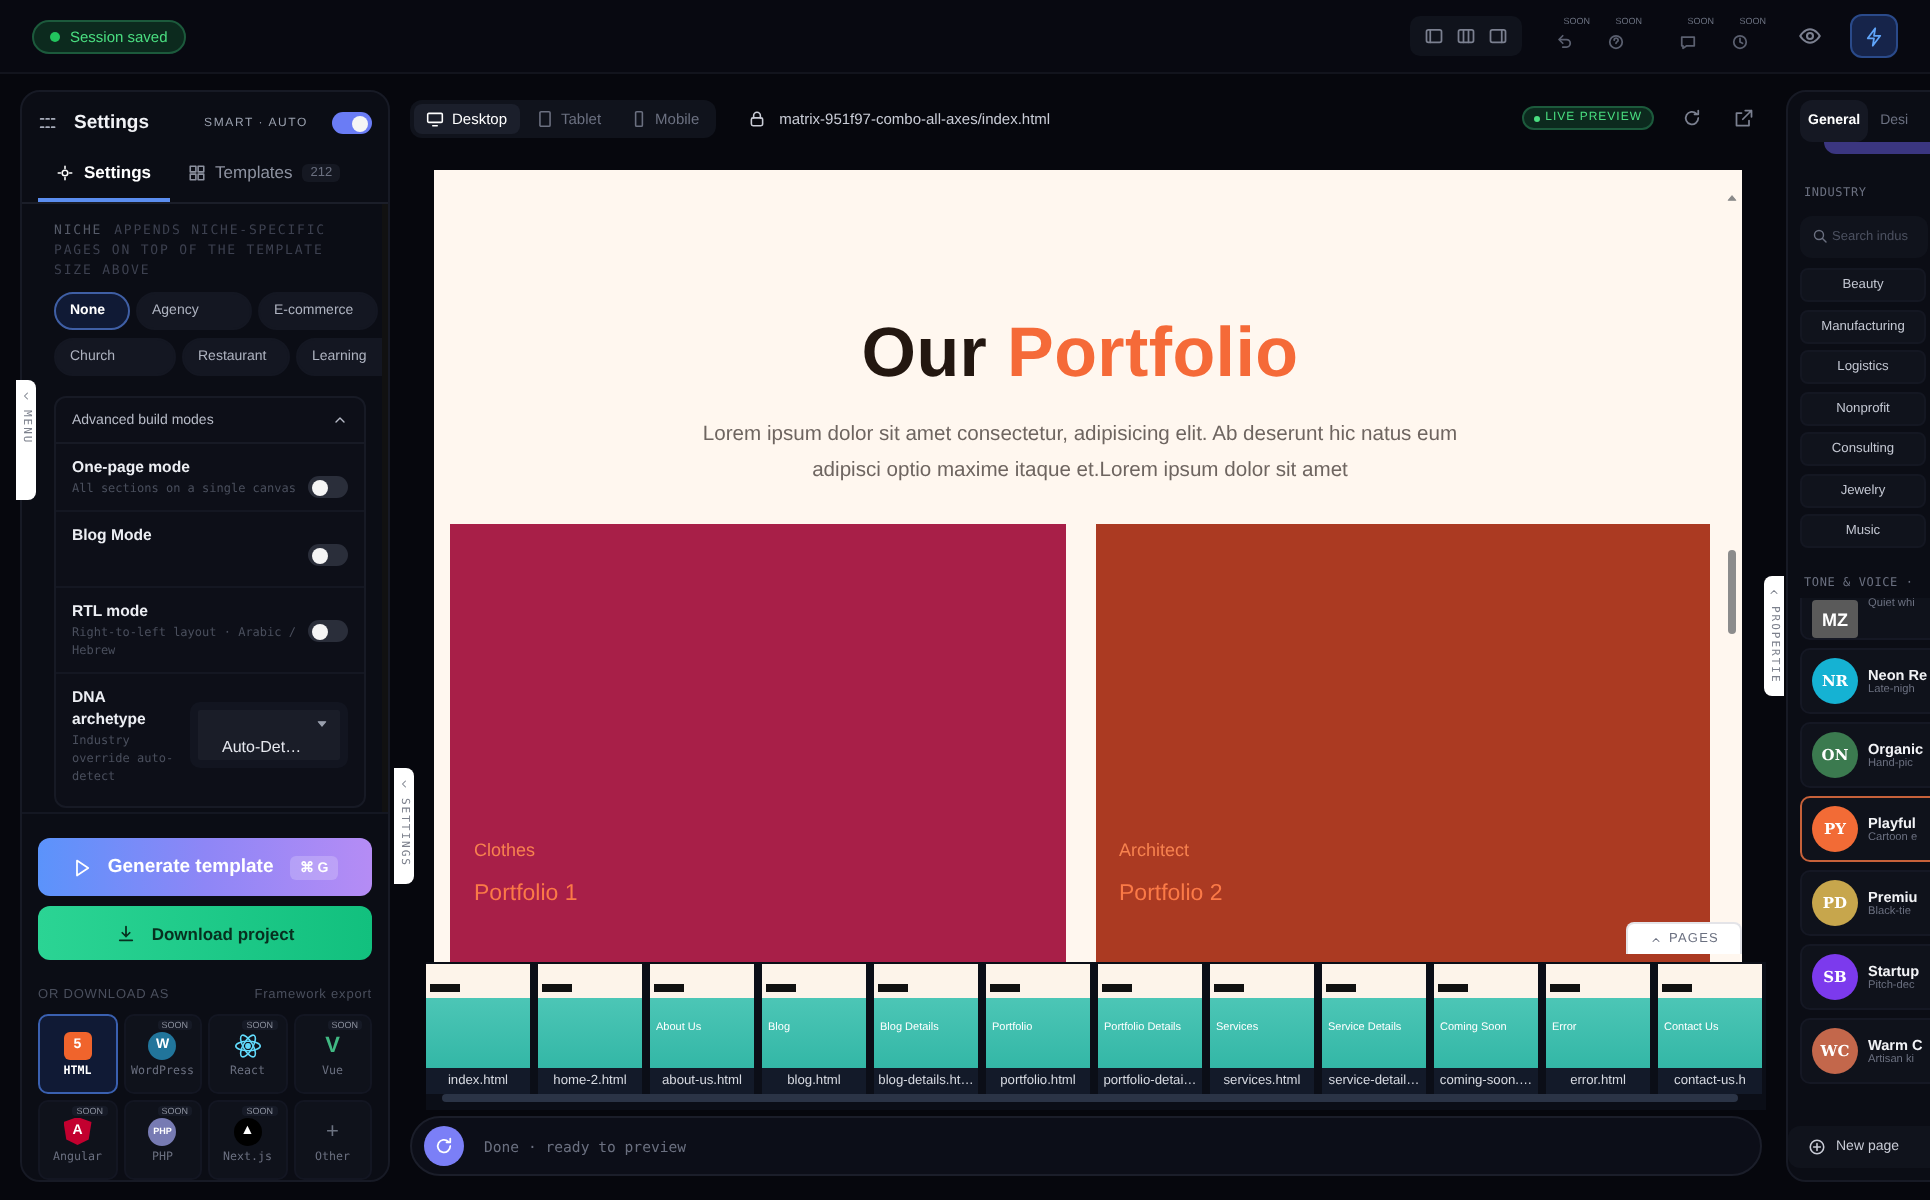 The image size is (1930, 1200). I want to click on reload-button, so click(1692, 118).